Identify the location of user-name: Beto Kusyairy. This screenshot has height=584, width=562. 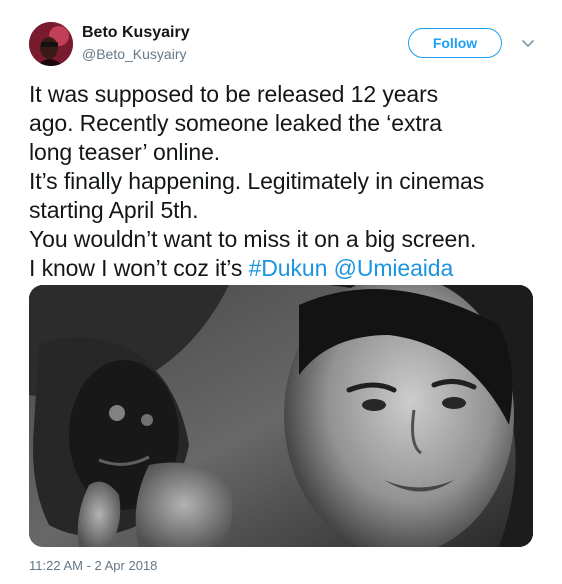
(136, 33).